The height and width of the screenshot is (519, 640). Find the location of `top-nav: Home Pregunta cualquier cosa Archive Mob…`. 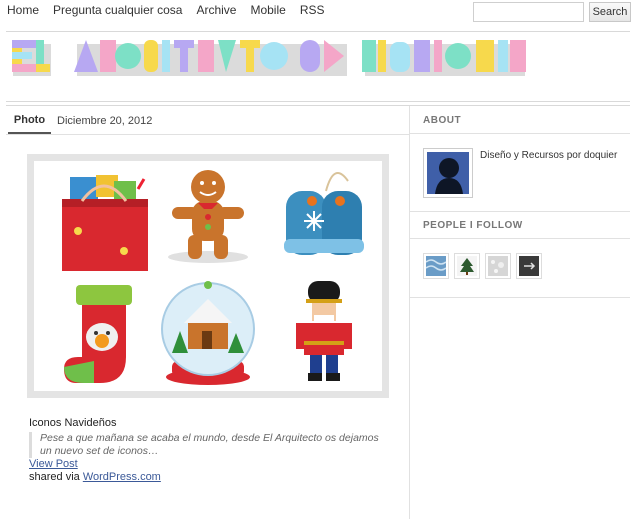

top-nav: Home Pregunta cualquier cosa Archive Mob… is located at coordinates (320, 13).